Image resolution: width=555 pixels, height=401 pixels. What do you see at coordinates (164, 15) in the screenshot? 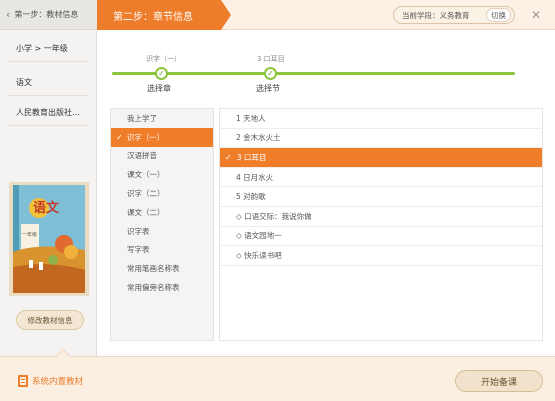
I see `step2-tab: 第二步：章节信息` at bounding box center [164, 15].